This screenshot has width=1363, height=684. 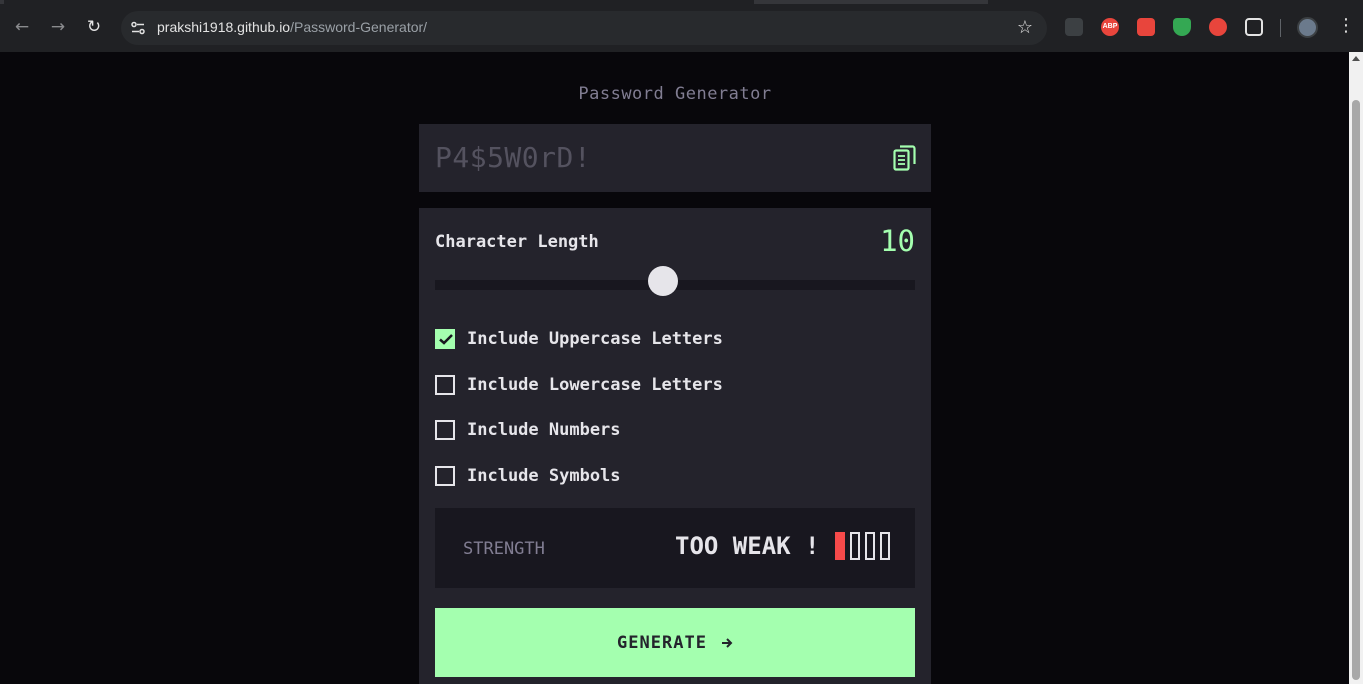 I want to click on length-label: Character Length, so click(x=517, y=242).